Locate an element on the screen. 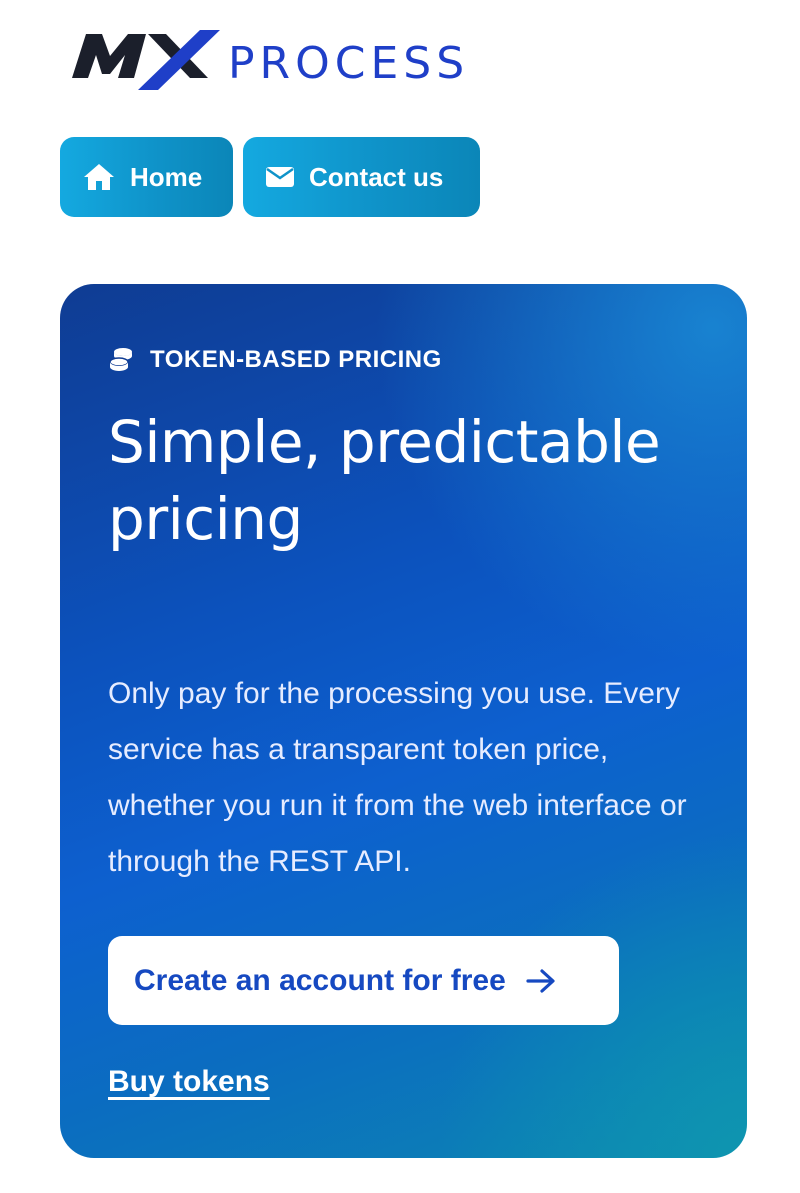 This screenshot has width=800, height=1193. logo-wordmark: PROCESS is located at coordinates (348, 63).